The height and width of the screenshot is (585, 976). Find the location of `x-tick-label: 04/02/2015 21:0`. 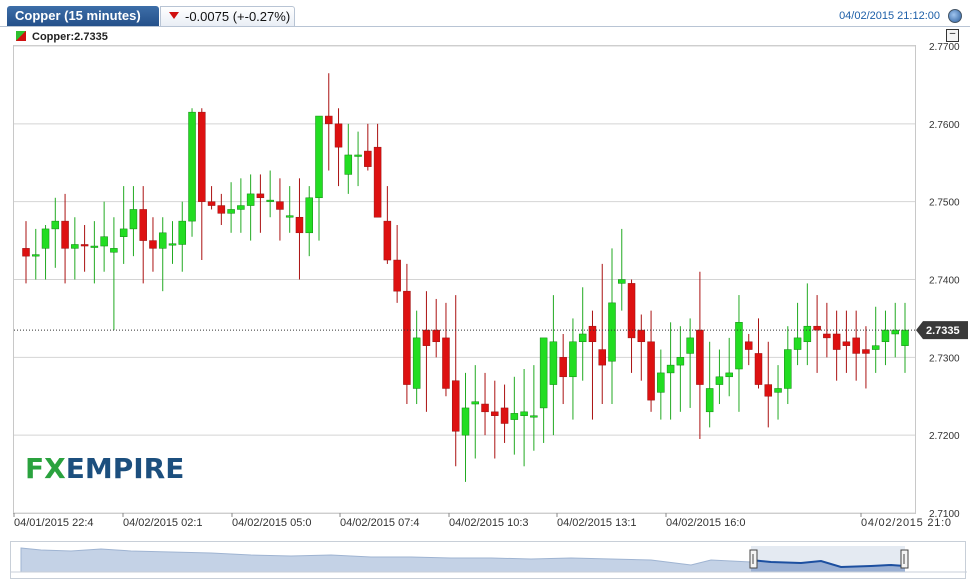

x-tick-label: 04/02/2015 21:0 is located at coordinates (906, 523).